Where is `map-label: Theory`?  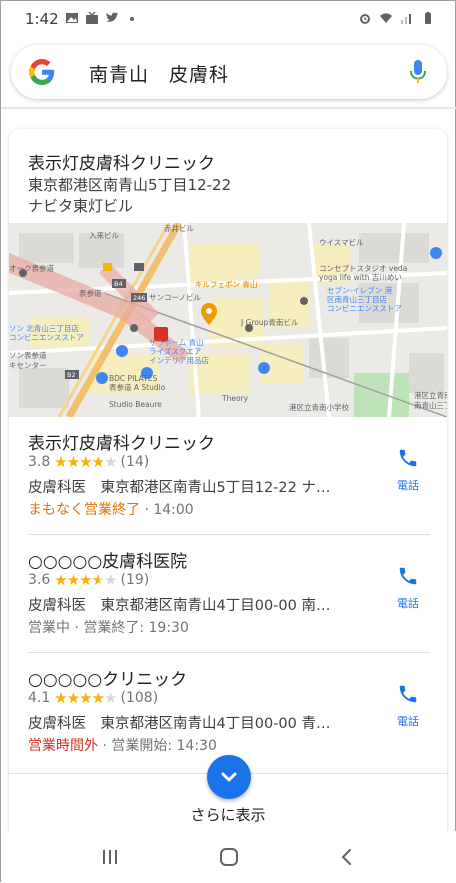 map-label: Theory is located at coordinates (235, 398).